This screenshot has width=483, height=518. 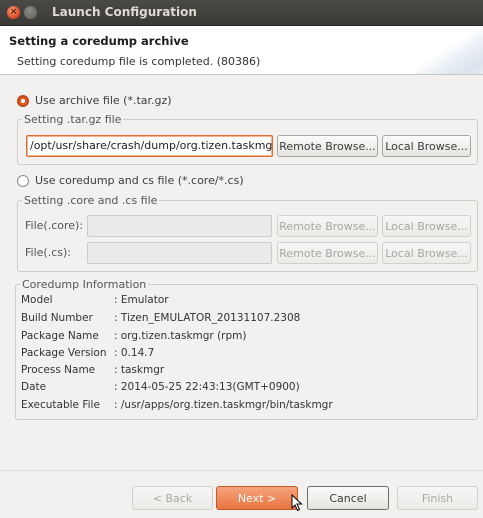 What do you see at coordinates (64, 353) in the screenshot?
I see `info-key: Package Version` at bounding box center [64, 353].